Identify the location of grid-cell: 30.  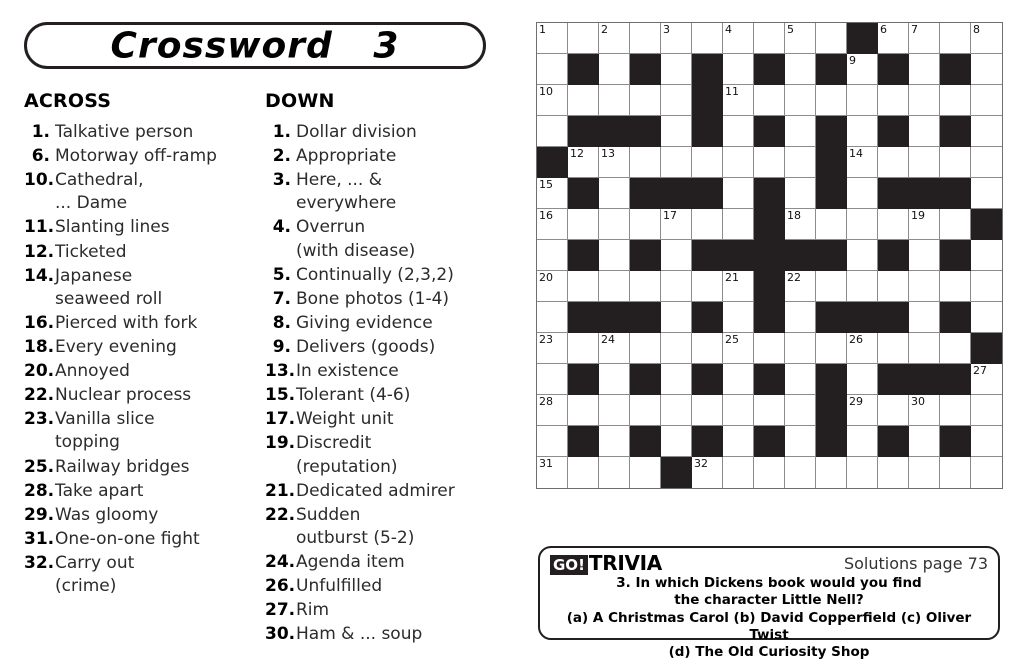
(924, 410).